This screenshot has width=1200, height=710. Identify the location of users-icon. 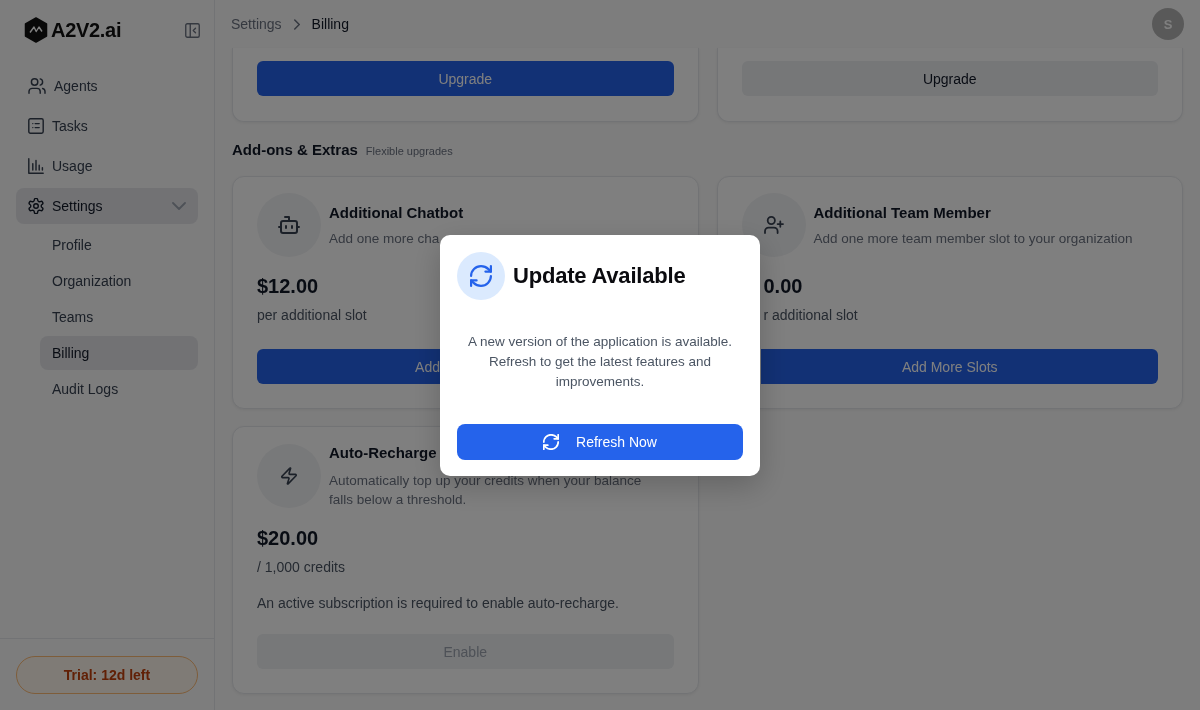
(37, 86).